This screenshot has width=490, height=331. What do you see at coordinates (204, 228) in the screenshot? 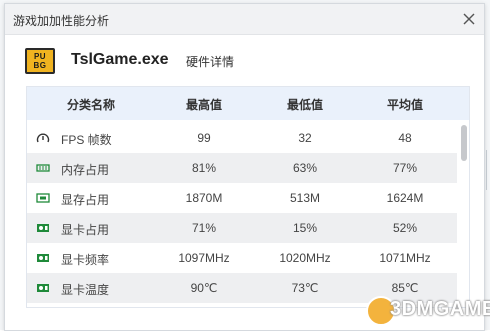
I see `row-max: 71%` at bounding box center [204, 228].